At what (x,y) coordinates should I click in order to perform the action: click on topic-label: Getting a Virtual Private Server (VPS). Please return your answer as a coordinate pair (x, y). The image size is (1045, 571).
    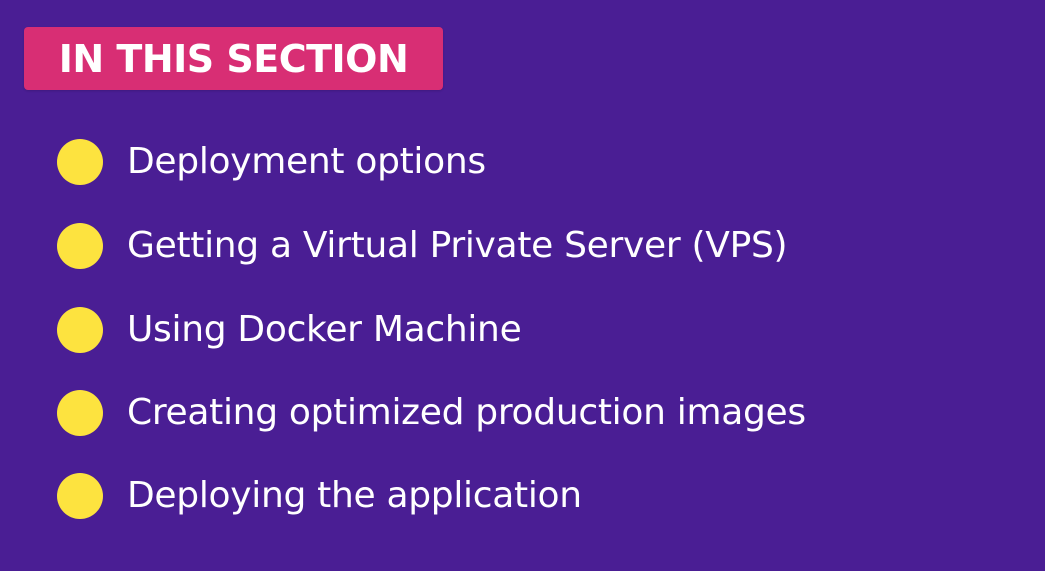
    Looking at the image, I should click on (457, 245).